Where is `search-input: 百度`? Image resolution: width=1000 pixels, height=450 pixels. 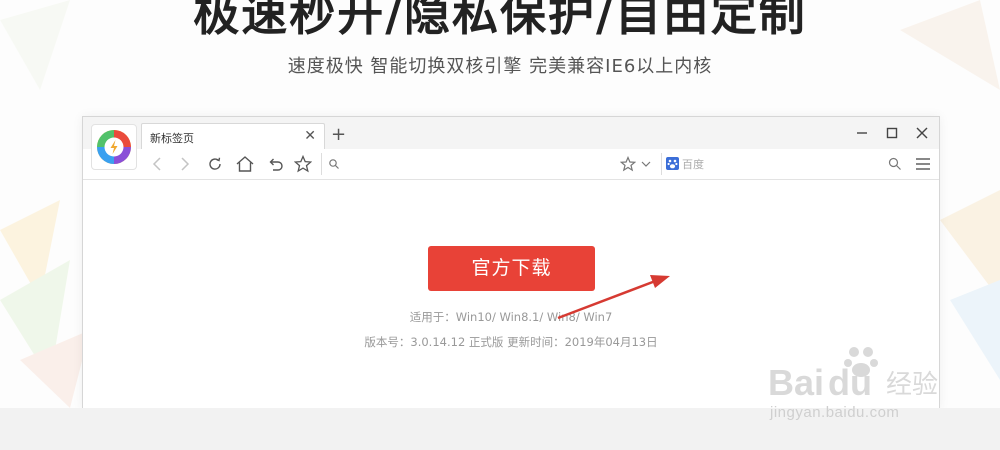
search-input: 百度 is located at coordinates (784, 164).